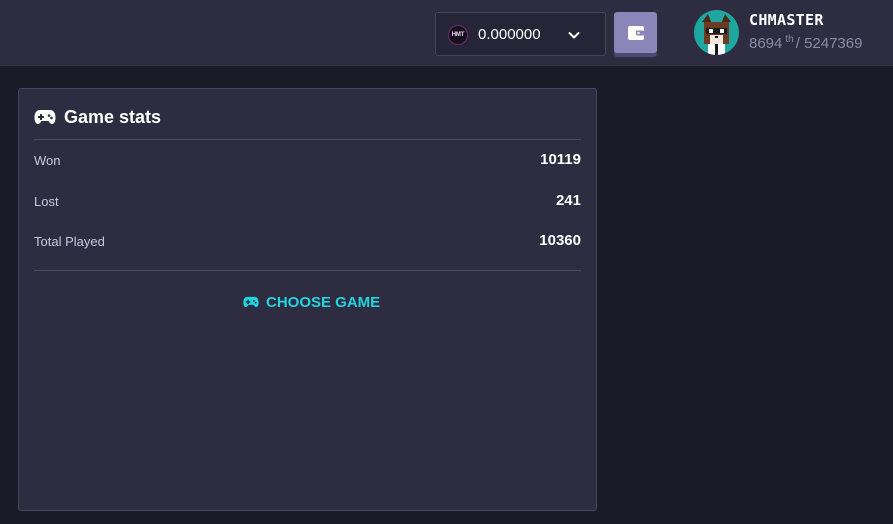  Describe the element at coordinates (307, 242) in the screenshot. I see `stat-row-total-played: Total Played 10360` at that location.